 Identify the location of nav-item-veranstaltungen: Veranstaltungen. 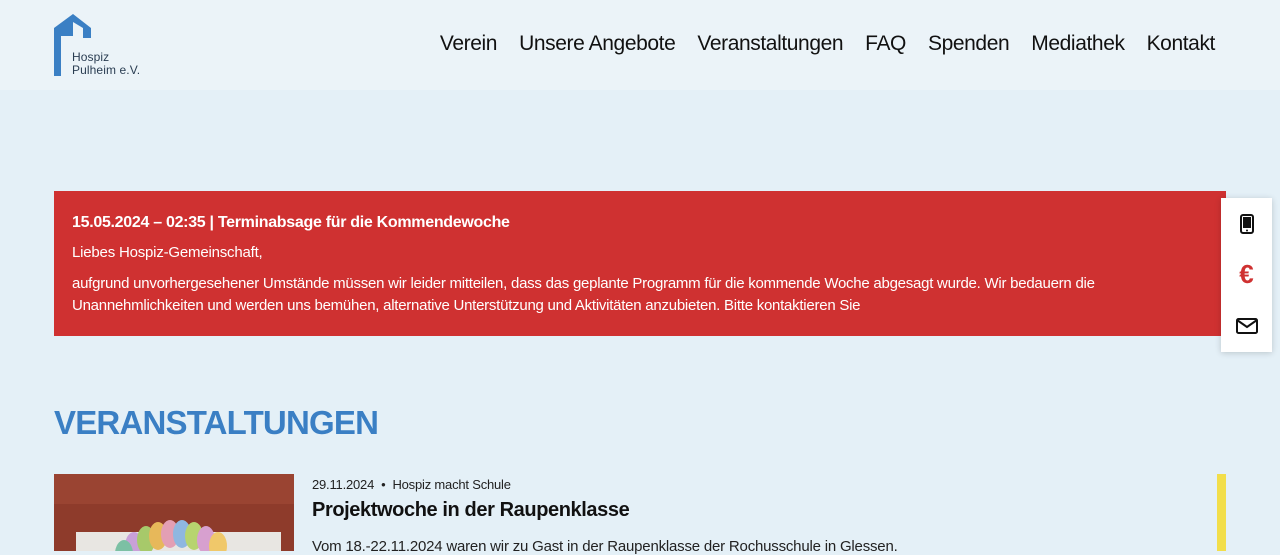
(770, 44).